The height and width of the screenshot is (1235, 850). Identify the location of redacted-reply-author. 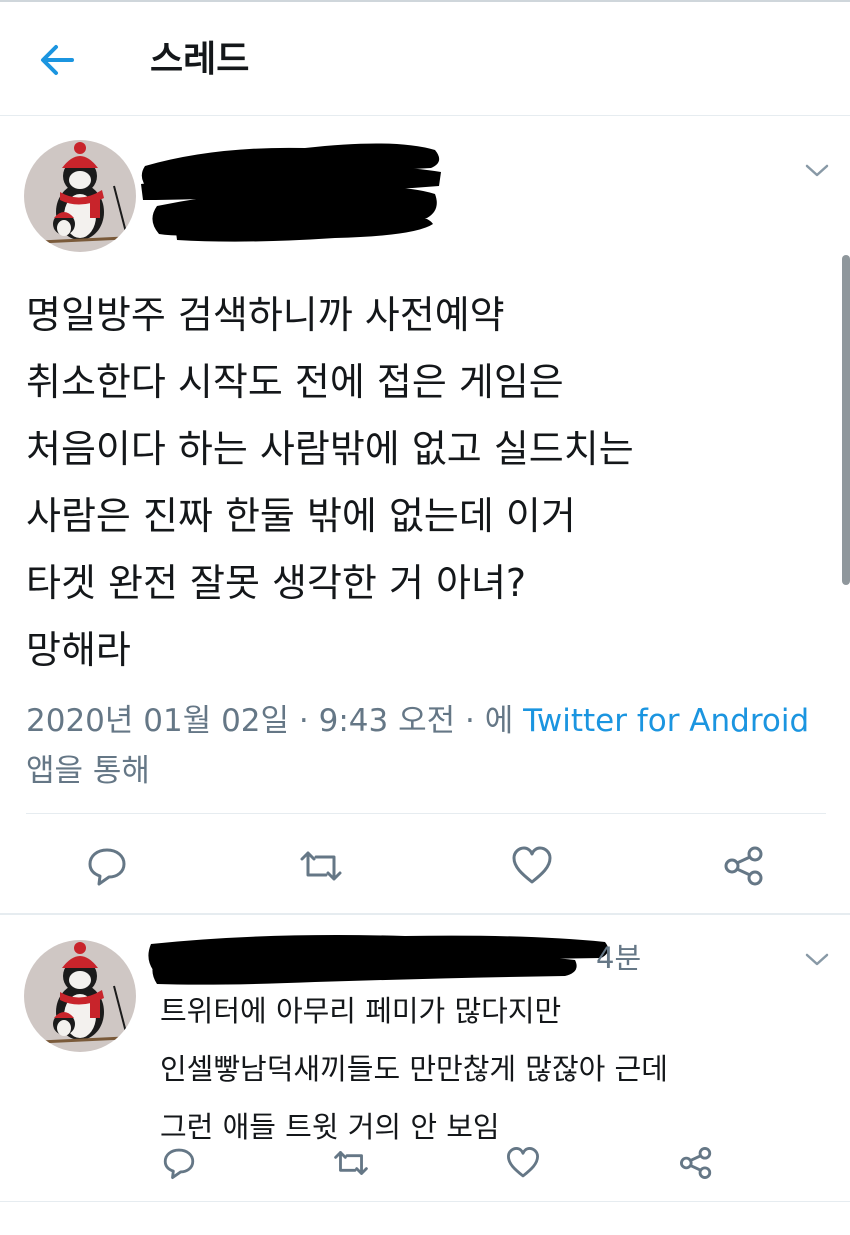
(378, 960).